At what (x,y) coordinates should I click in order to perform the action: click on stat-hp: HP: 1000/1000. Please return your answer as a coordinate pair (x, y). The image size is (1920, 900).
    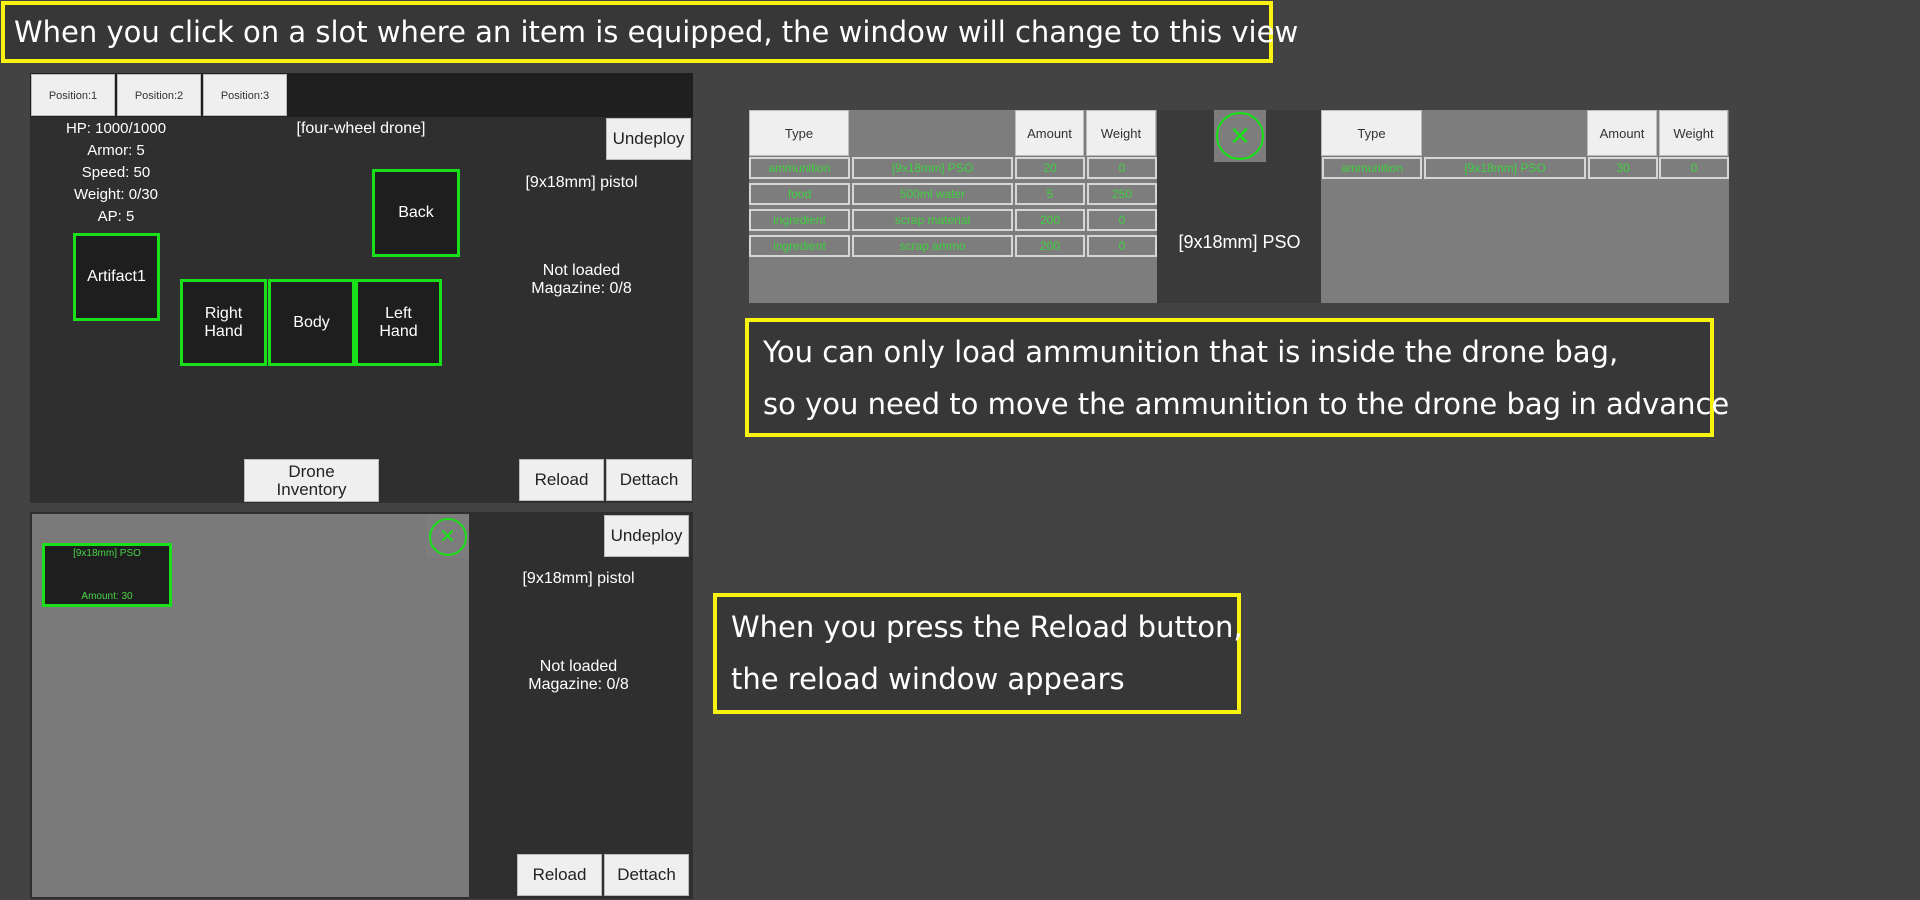
    Looking at the image, I should click on (116, 128).